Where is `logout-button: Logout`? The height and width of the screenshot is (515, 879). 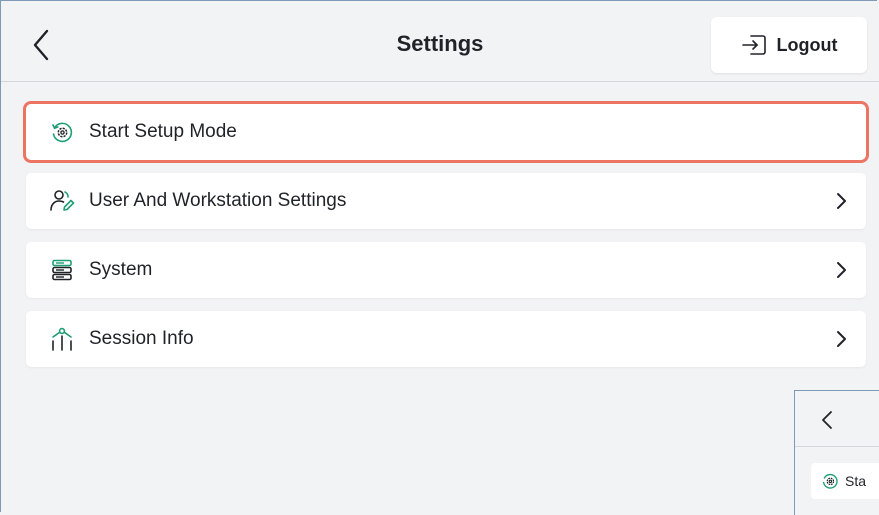
logout-button: Logout is located at coordinates (789, 45).